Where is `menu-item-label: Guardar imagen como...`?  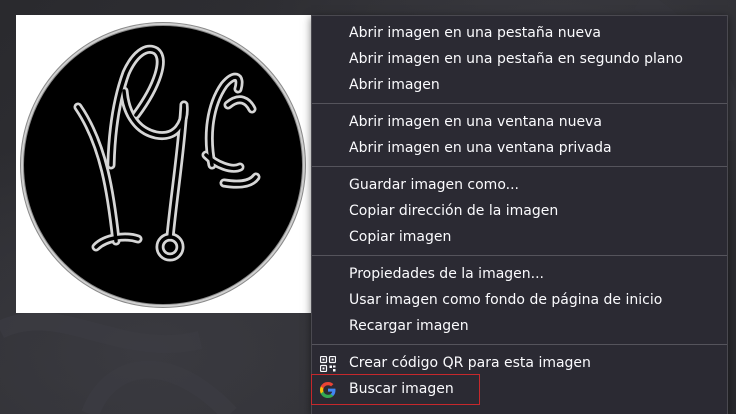 menu-item-label: Guardar imagen como... is located at coordinates (434, 185).